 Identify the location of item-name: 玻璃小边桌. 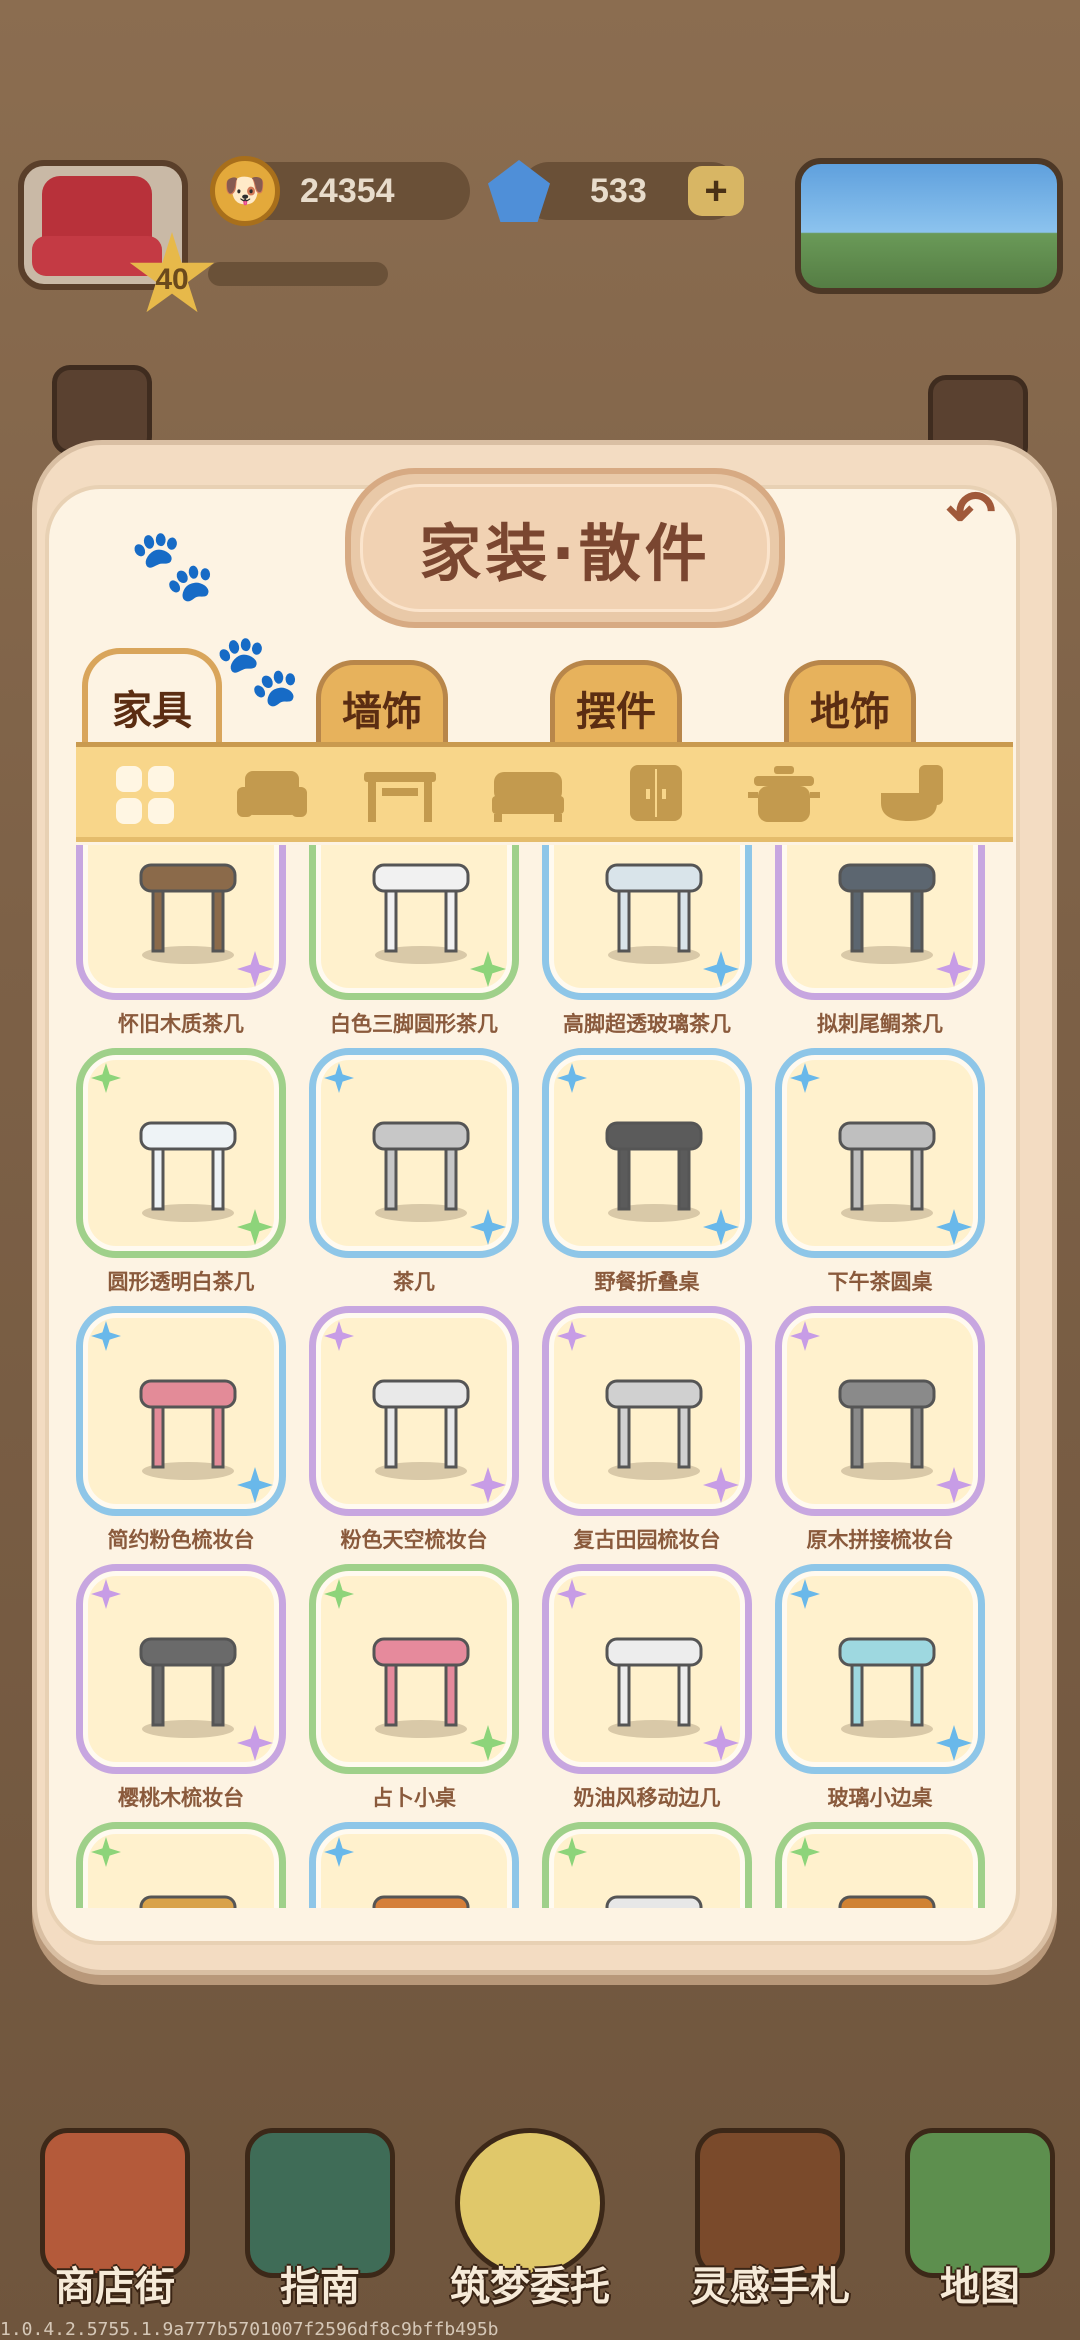
(880, 1798).